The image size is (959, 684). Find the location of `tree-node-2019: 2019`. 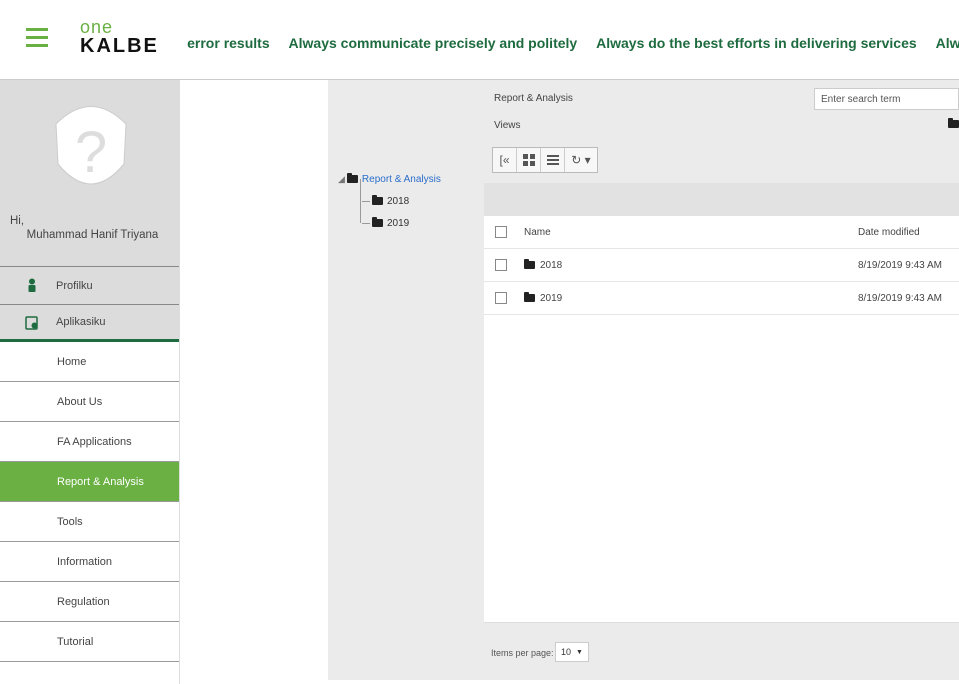

tree-node-2019: 2019 is located at coordinates (389, 223).